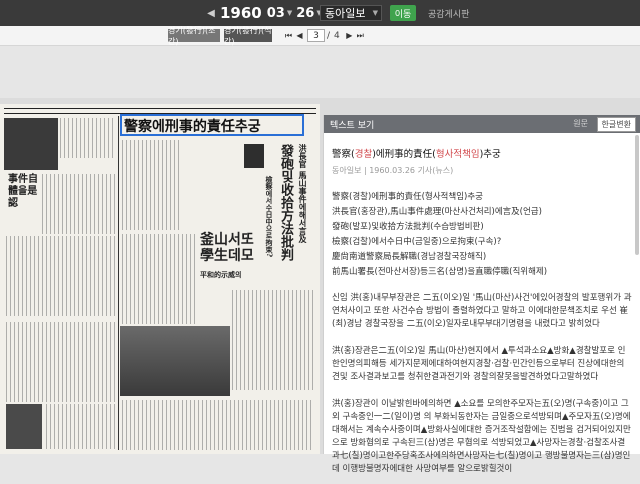  What do you see at coordinates (404, 154) in the screenshot?
I see `title-part: )에刑事的責任(` at bounding box center [404, 154].